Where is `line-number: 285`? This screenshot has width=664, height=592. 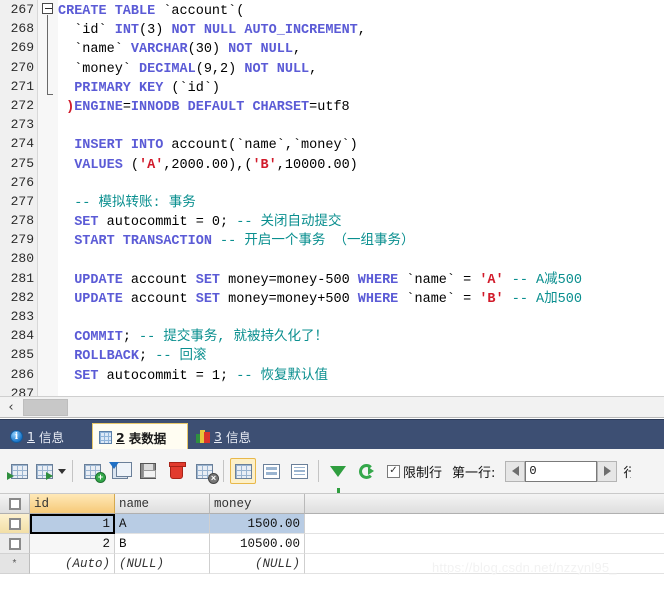 line-number: 285 is located at coordinates (22, 355).